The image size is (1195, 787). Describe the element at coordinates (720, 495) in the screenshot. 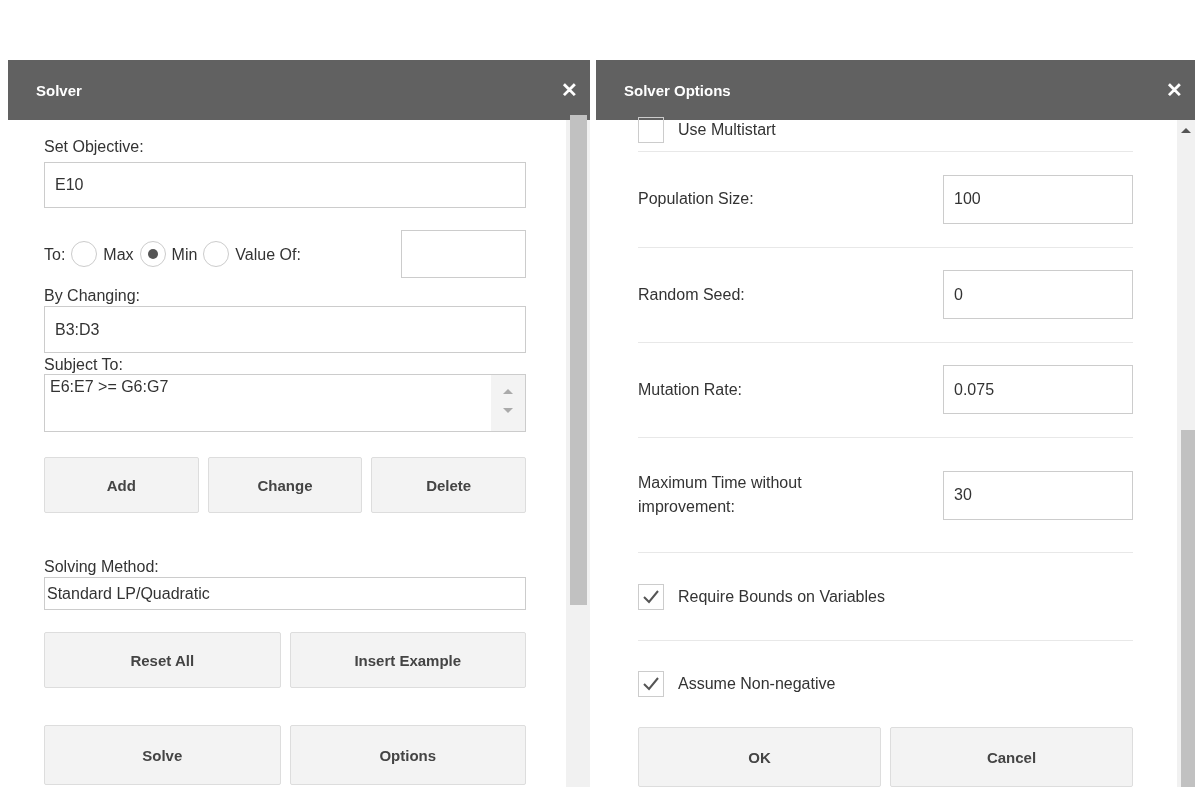

I see `field-label: Maximum Time without improvement:` at that location.